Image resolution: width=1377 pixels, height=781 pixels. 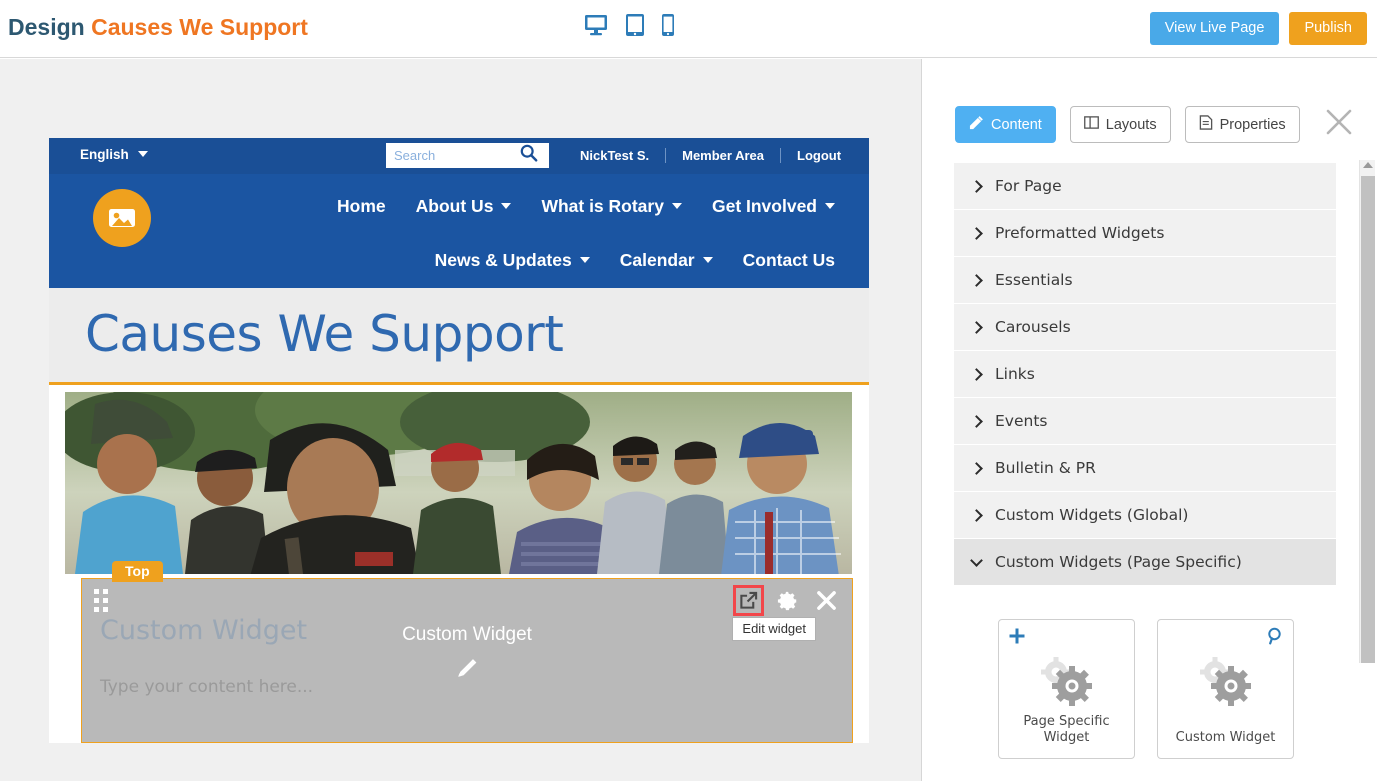 What do you see at coordinates (46, 27) in the screenshot?
I see `page-title-prefix: Design` at bounding box center [46, 27].